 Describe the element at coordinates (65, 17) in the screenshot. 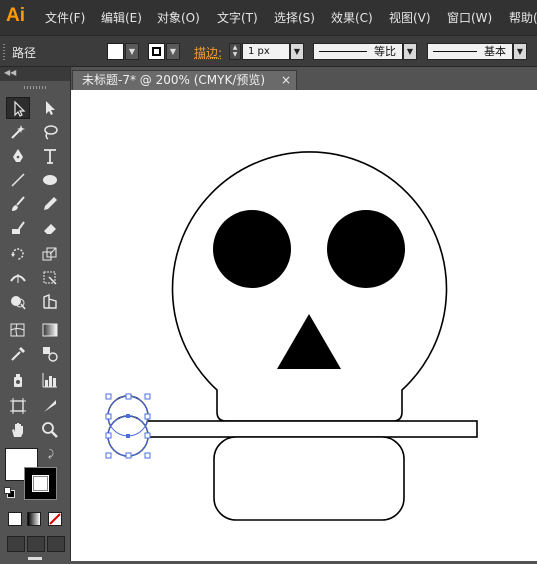

I see `menu-file: 文件(F)` at that location.